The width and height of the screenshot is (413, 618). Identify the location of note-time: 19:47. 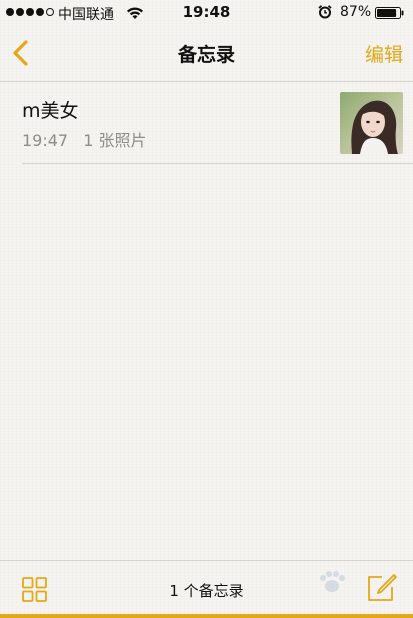
(45, 140).